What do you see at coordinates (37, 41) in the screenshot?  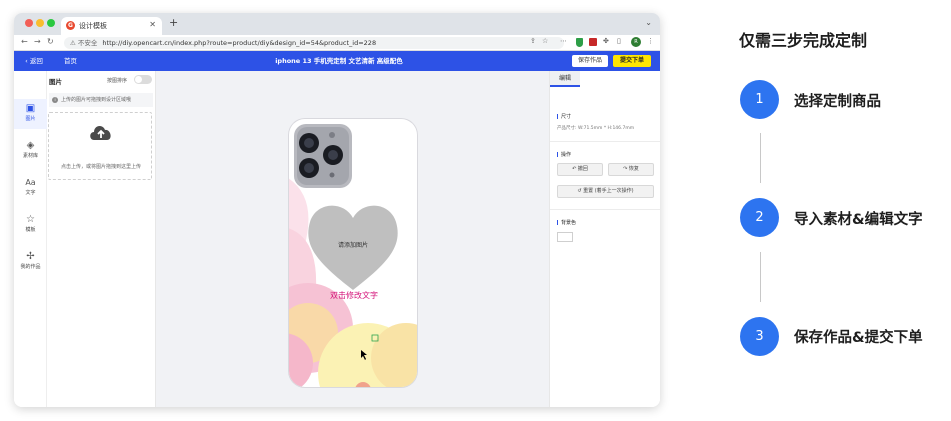 I see `forward-arrow-icon: →` at bounding box center [37, 41].